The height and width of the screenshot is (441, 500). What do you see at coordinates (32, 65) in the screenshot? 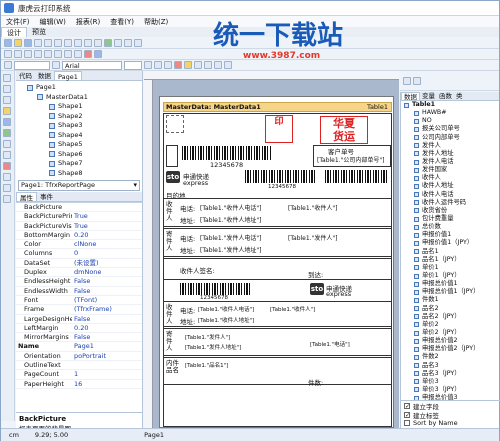
I see `style-select` at bounding box center [32, 65].